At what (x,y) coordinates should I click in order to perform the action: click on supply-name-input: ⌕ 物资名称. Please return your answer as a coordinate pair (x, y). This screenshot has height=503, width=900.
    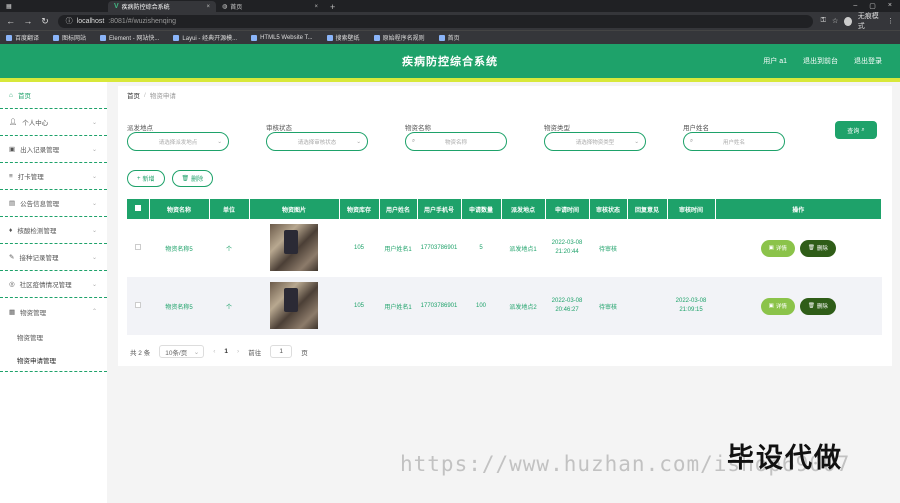
    Looking at the image, I should click on (456, 141).